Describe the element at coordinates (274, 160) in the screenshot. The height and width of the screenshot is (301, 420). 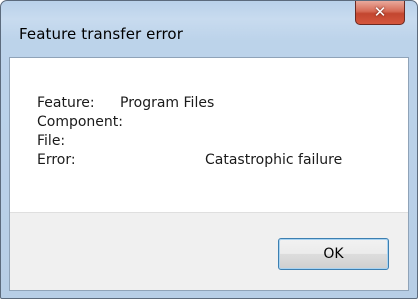
I see `error-value: Catastrophic failure` at that location.